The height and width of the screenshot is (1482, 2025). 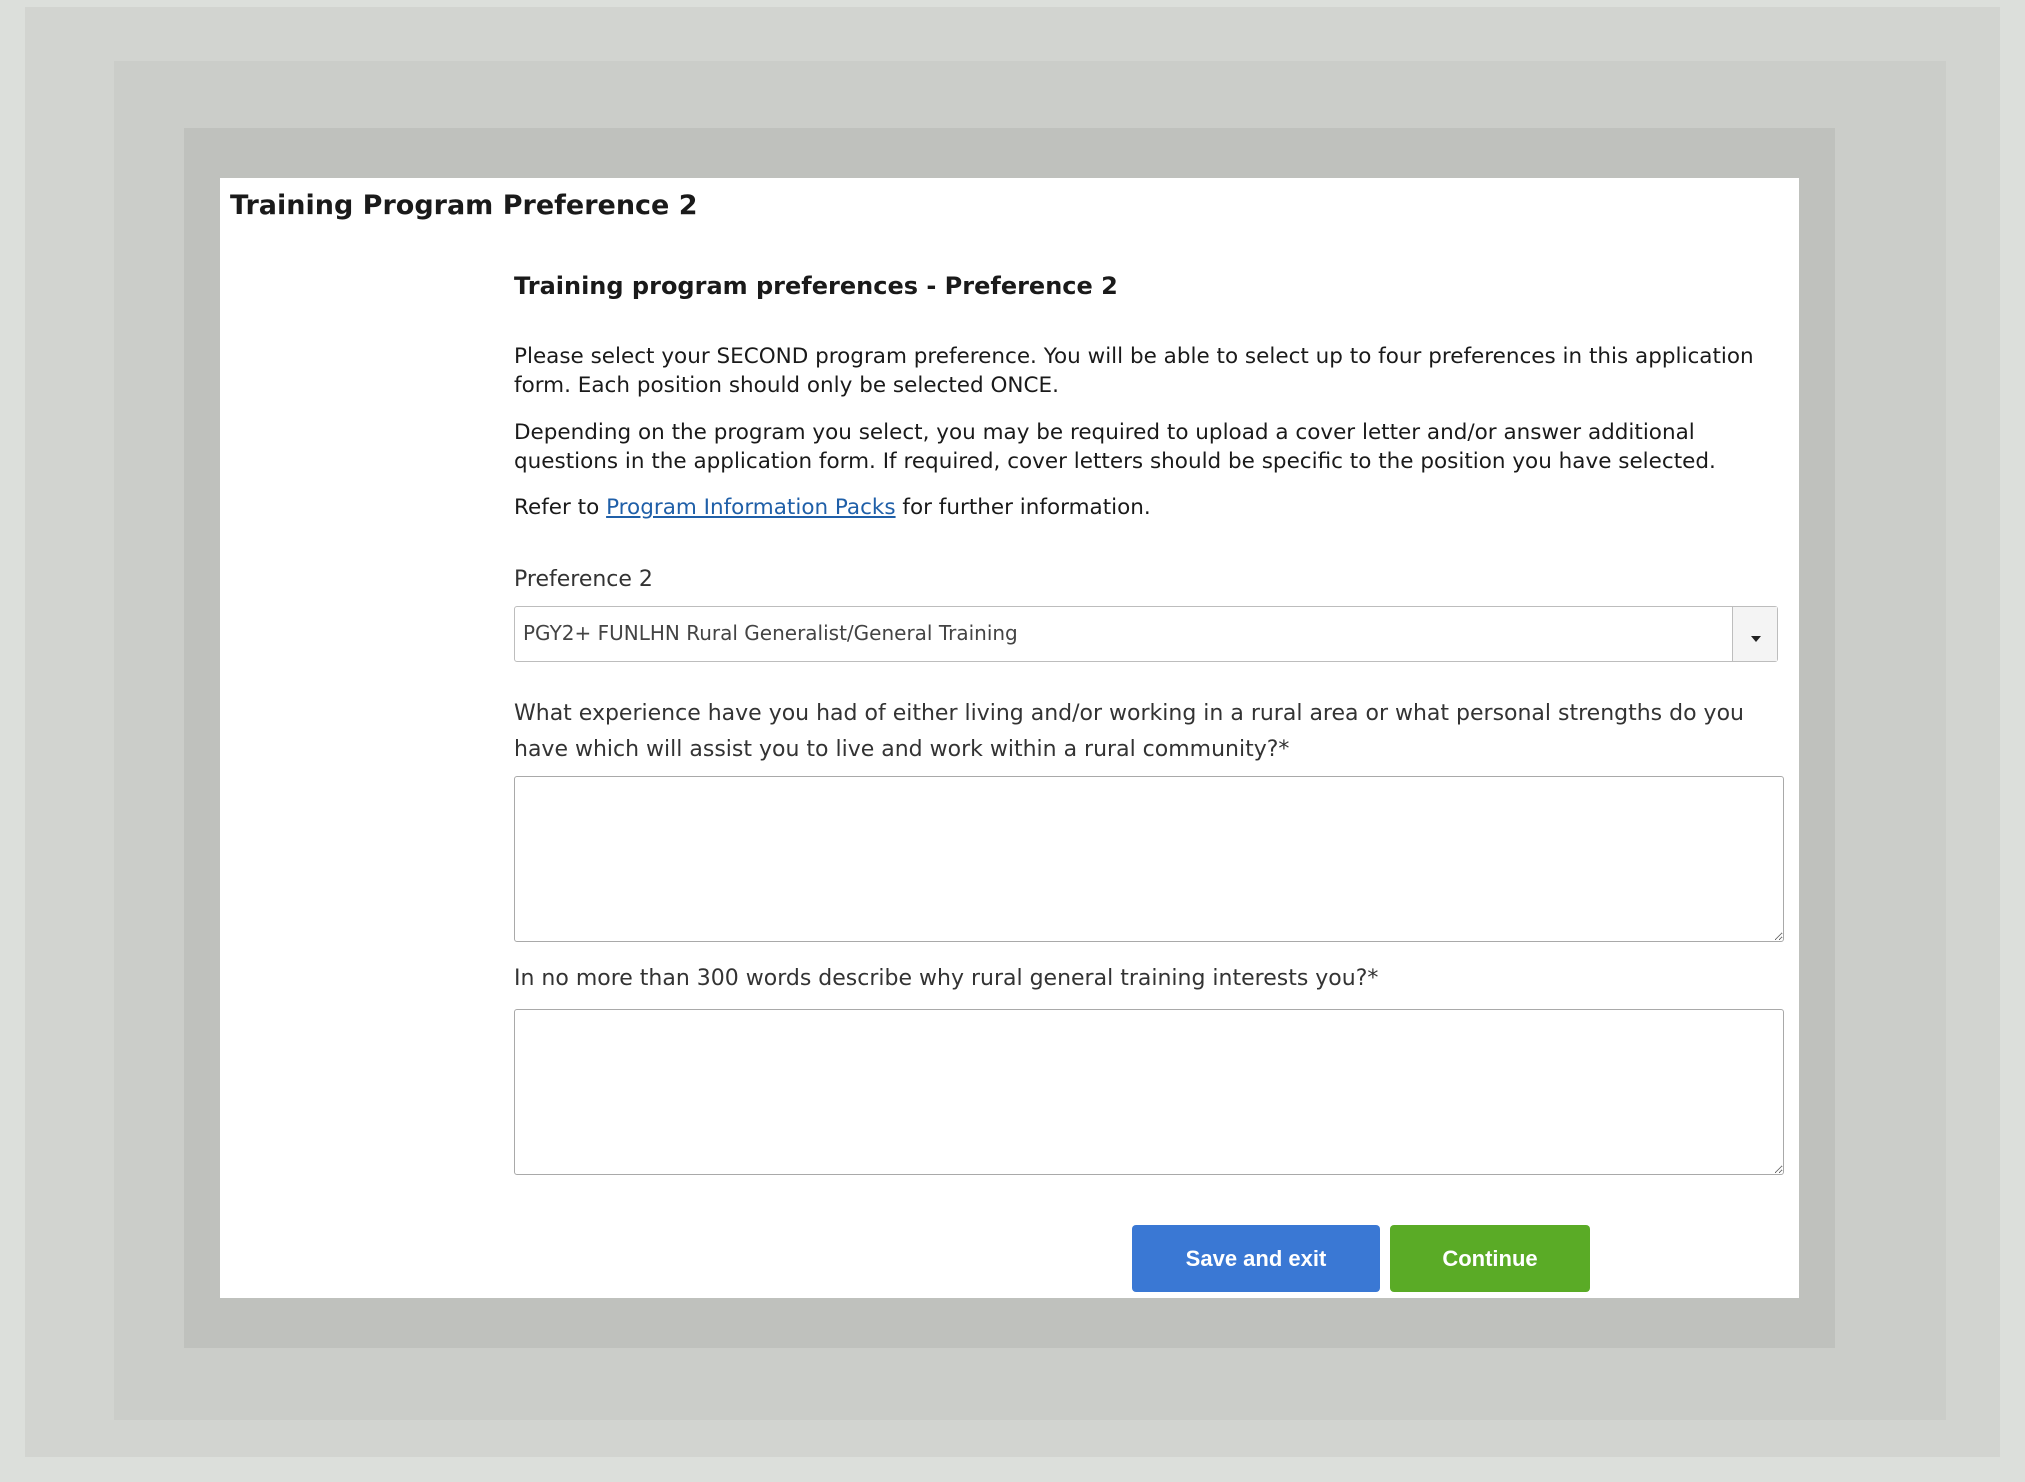 What do you see at coordinates (1023, 507) in the screenshot?
I see `refer-suffix: for further information.` at bounding box center [1023, 507].